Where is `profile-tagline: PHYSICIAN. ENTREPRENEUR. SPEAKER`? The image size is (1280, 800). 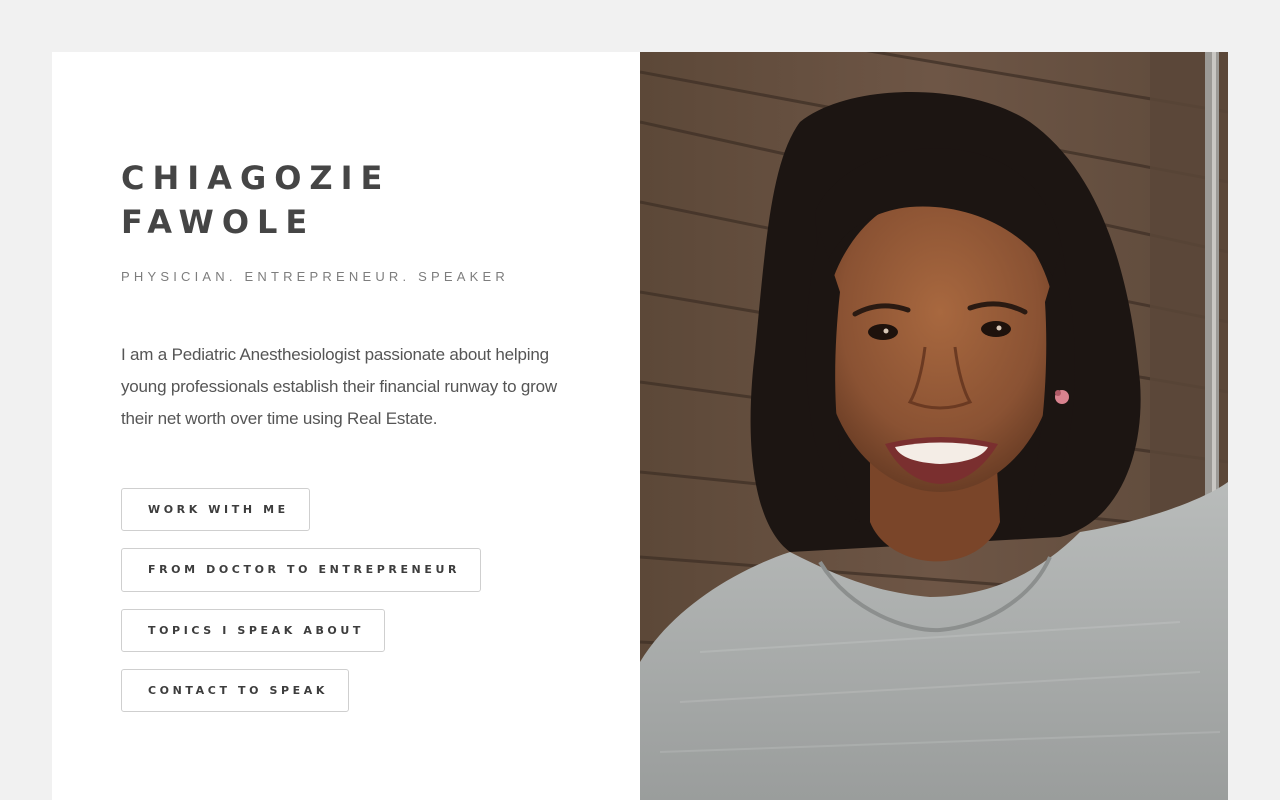 profile-tagline: PHYSICIAN. ENTREPRENEUR. SPEAKER is located at coordinates (315, 276).